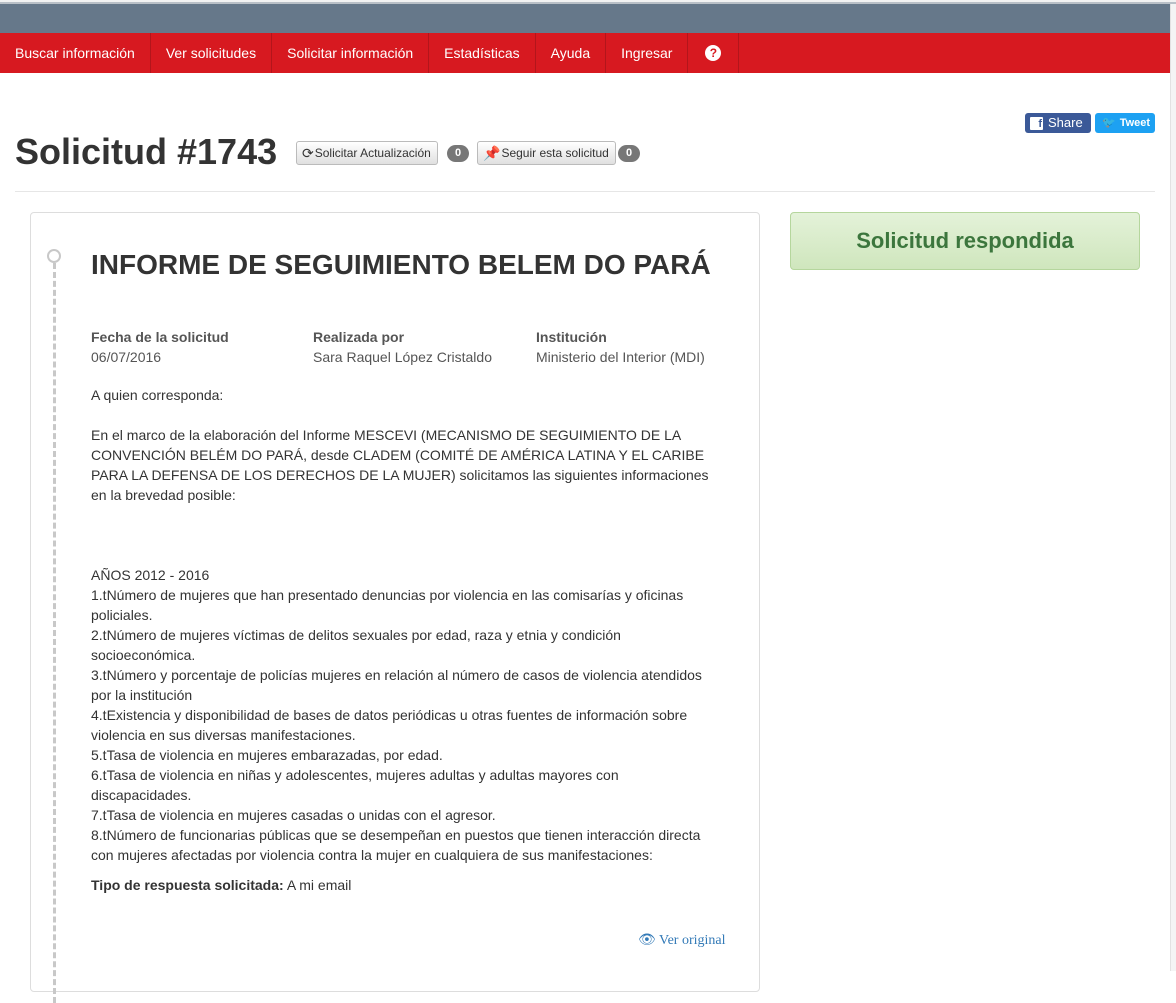 Image resolution: width=1176 pixels, height=1003 pixels. What do you see at coordinates (1036, 123) in the screenshot?
I see `facebook-icon: f` at bounding box center [1036, 123].